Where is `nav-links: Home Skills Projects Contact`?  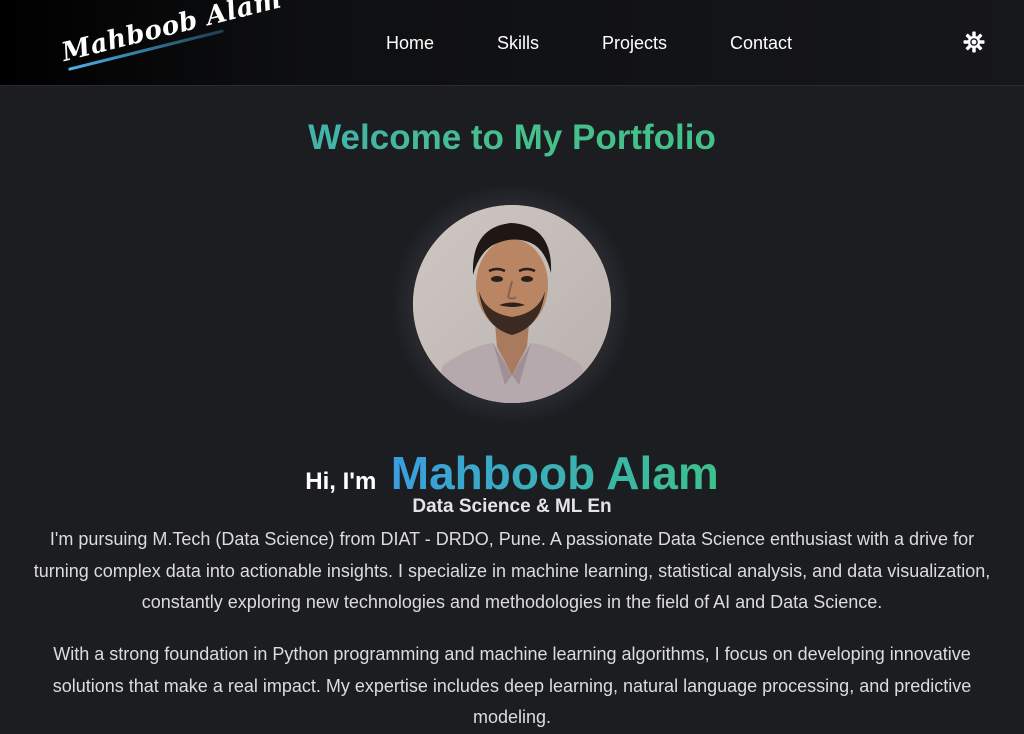 nav-links: Home Skills Projects Contact is located at coordinates (512, 43).